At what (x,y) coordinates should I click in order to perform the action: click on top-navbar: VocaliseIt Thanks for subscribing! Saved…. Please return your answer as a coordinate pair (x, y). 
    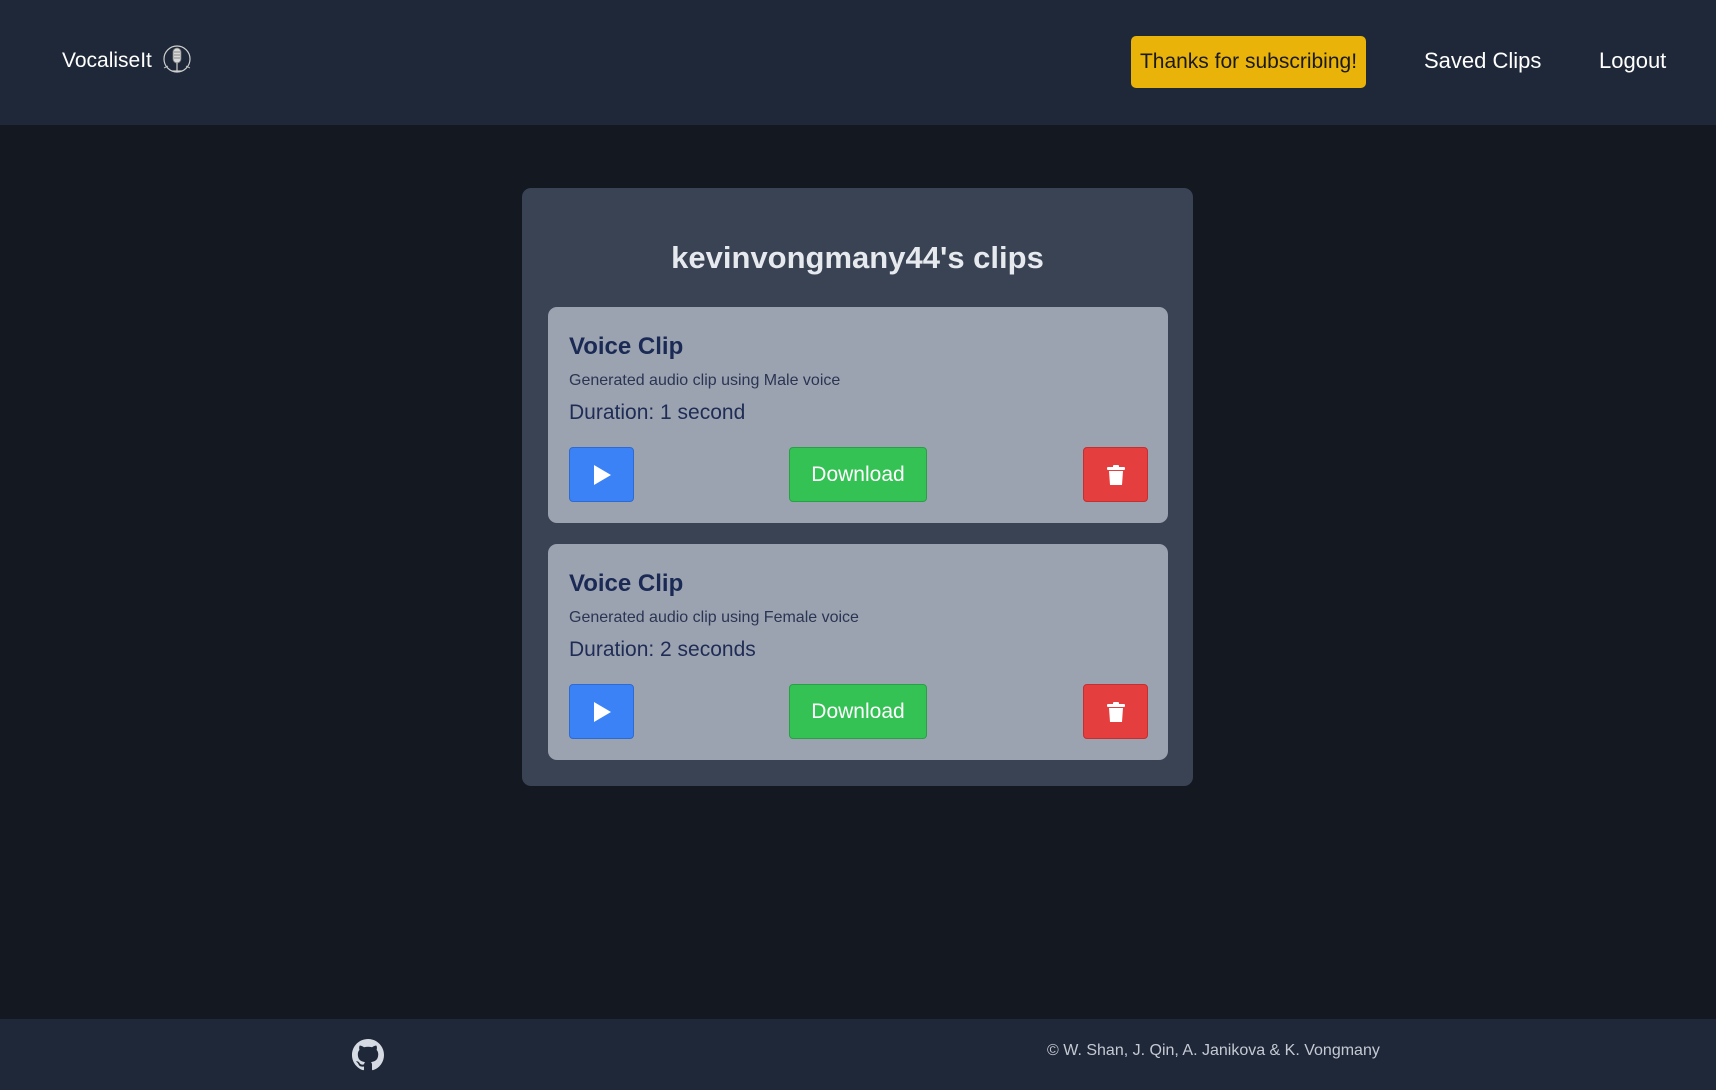
    Looking at the image, I should click on (858, 62).